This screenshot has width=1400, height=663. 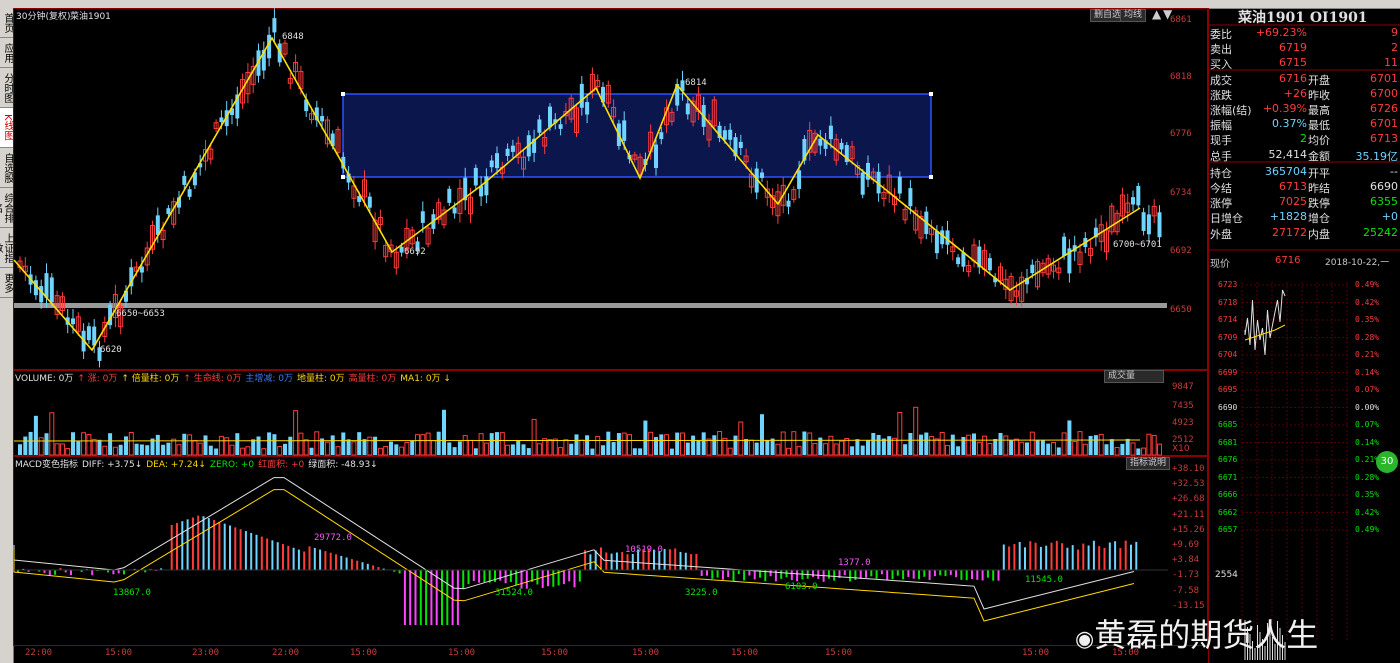 What do you see at coordinates (644, 550) in the screenshot?
I see `macd-area-label: 10519.0` at bounding box center [644, 550].